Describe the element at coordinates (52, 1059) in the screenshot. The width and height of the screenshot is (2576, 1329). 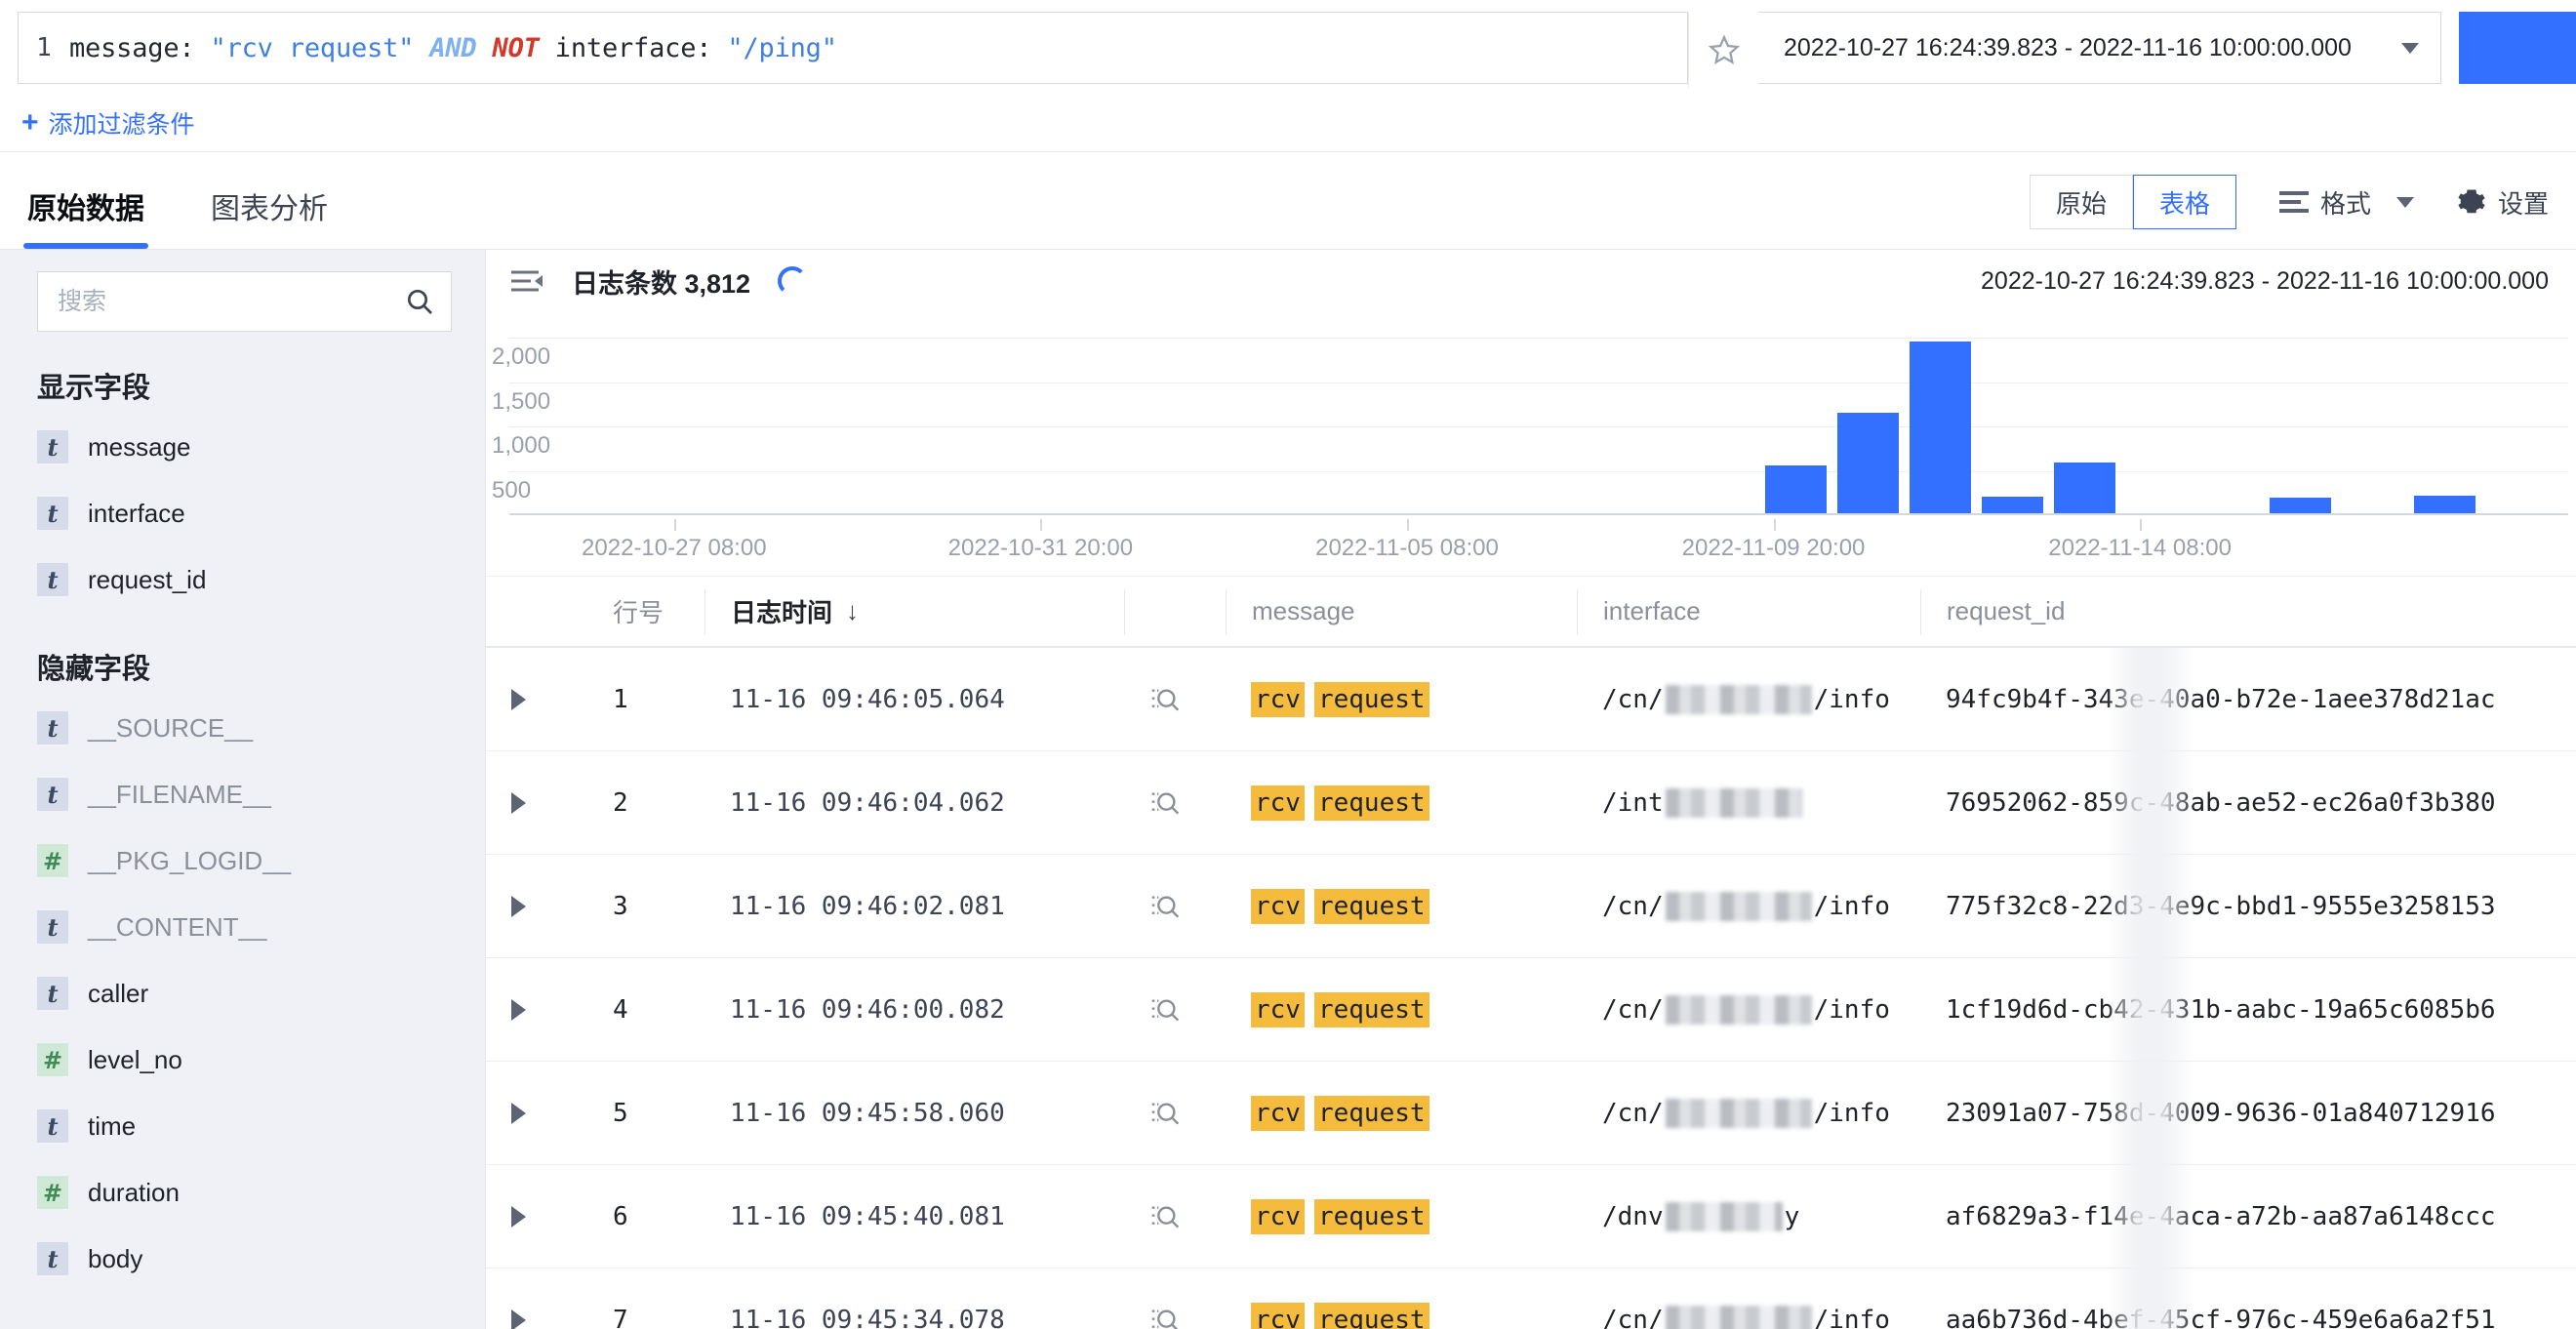
I see `number-type-icon: #` at that location.